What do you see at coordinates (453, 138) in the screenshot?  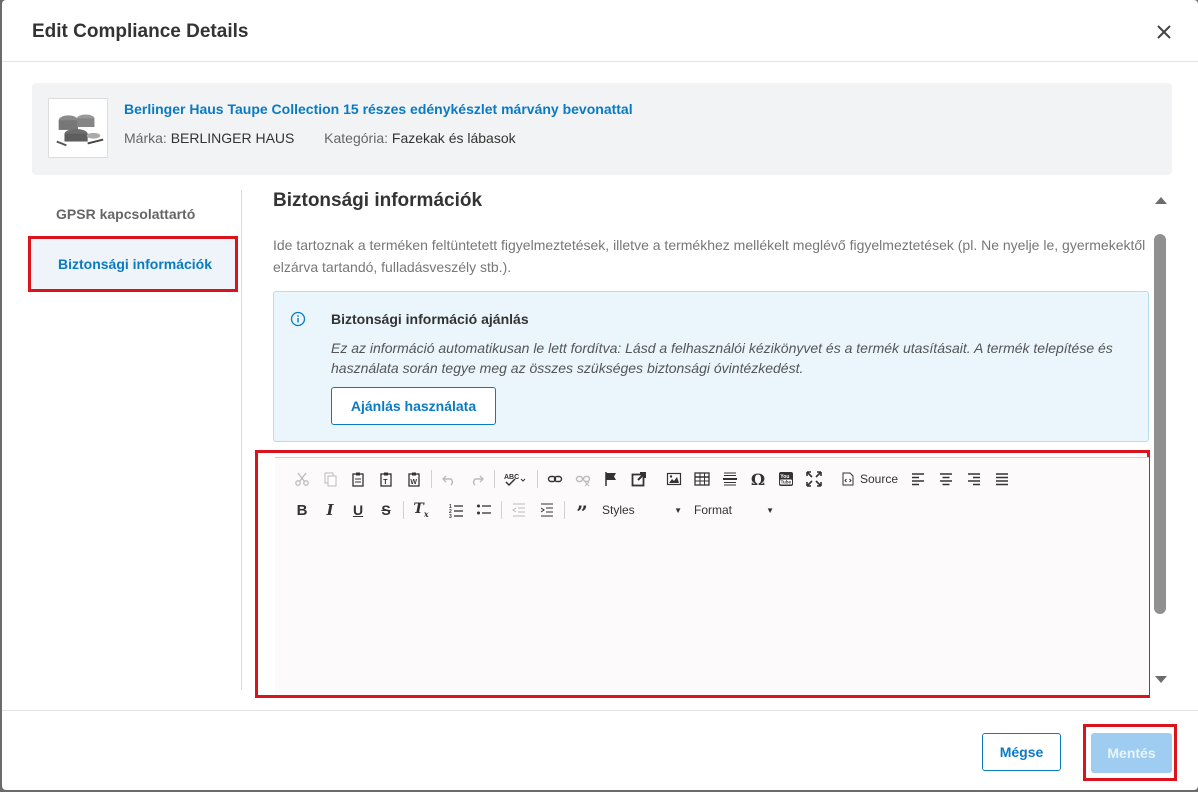 I see `category-value: Fazekak és lábasok` at bounding box center [453, 138].